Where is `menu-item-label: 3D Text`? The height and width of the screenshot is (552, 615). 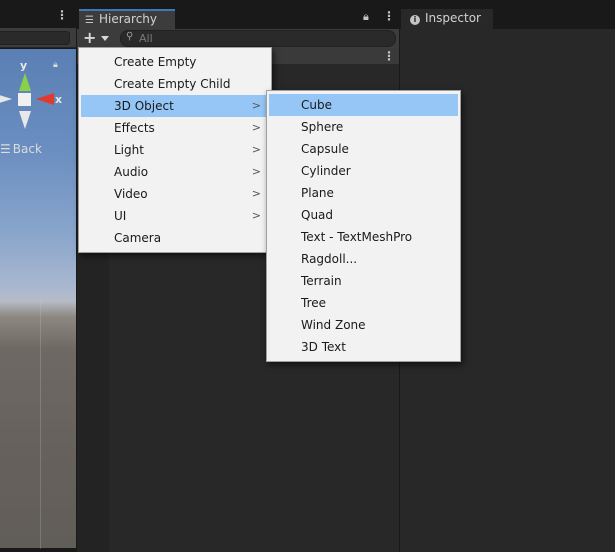 menu-item-label: 3D Text is located at coordinates (323, 347).